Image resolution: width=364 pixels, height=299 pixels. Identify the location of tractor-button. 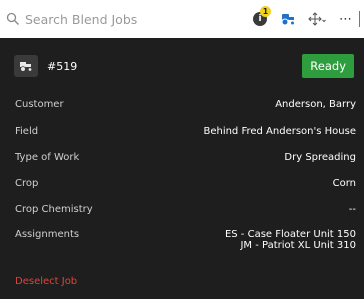
(288, 19).